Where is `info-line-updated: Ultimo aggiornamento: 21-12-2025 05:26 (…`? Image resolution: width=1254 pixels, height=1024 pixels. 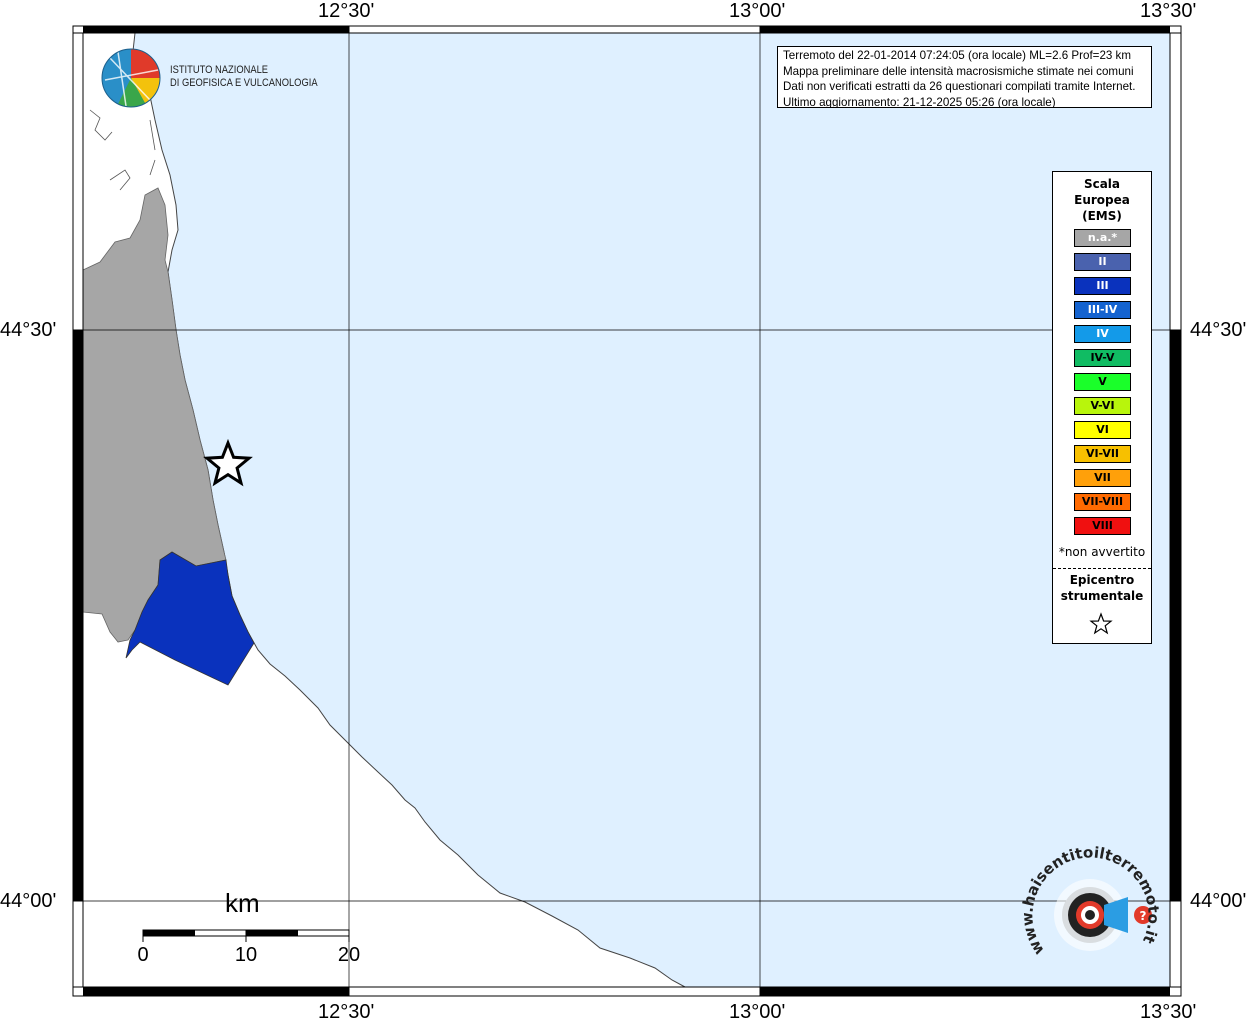
info-line-updated: Ultimo aggiornamento: 21-12-2025 05:26 (… is located at coordinates (919, 102).